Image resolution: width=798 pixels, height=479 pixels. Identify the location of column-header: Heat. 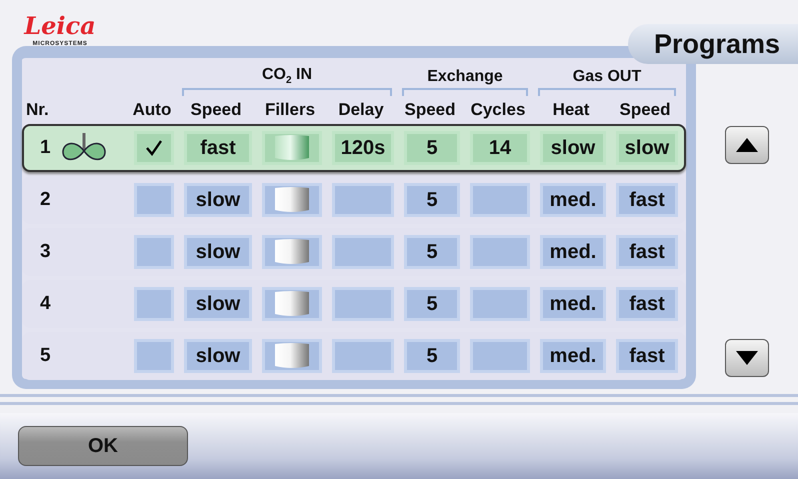
(571, 110).